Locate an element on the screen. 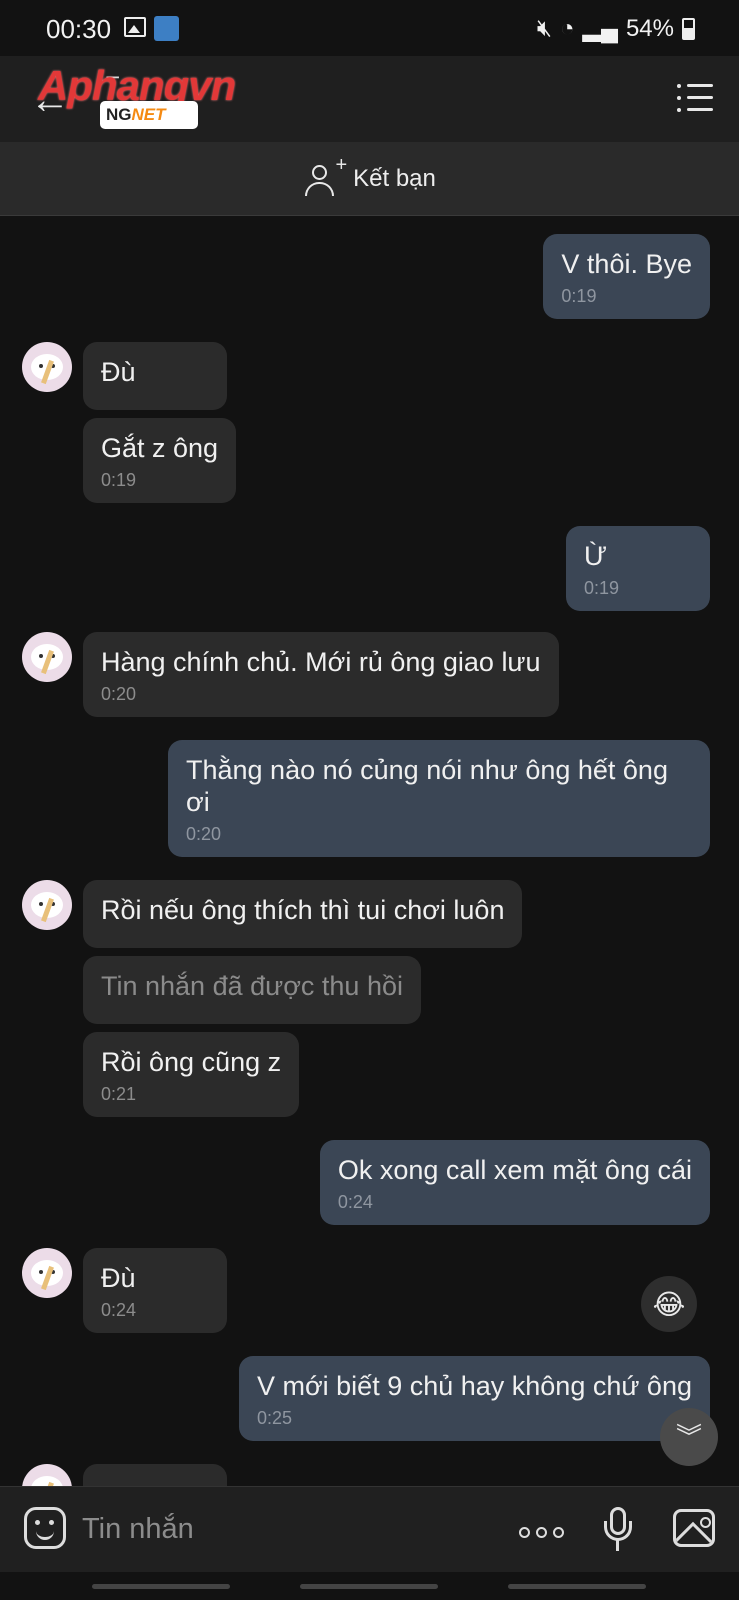 The height and width of the screenshot is (1600, 739). watermark-badge: NGNET is located at coordinates (149, 115).